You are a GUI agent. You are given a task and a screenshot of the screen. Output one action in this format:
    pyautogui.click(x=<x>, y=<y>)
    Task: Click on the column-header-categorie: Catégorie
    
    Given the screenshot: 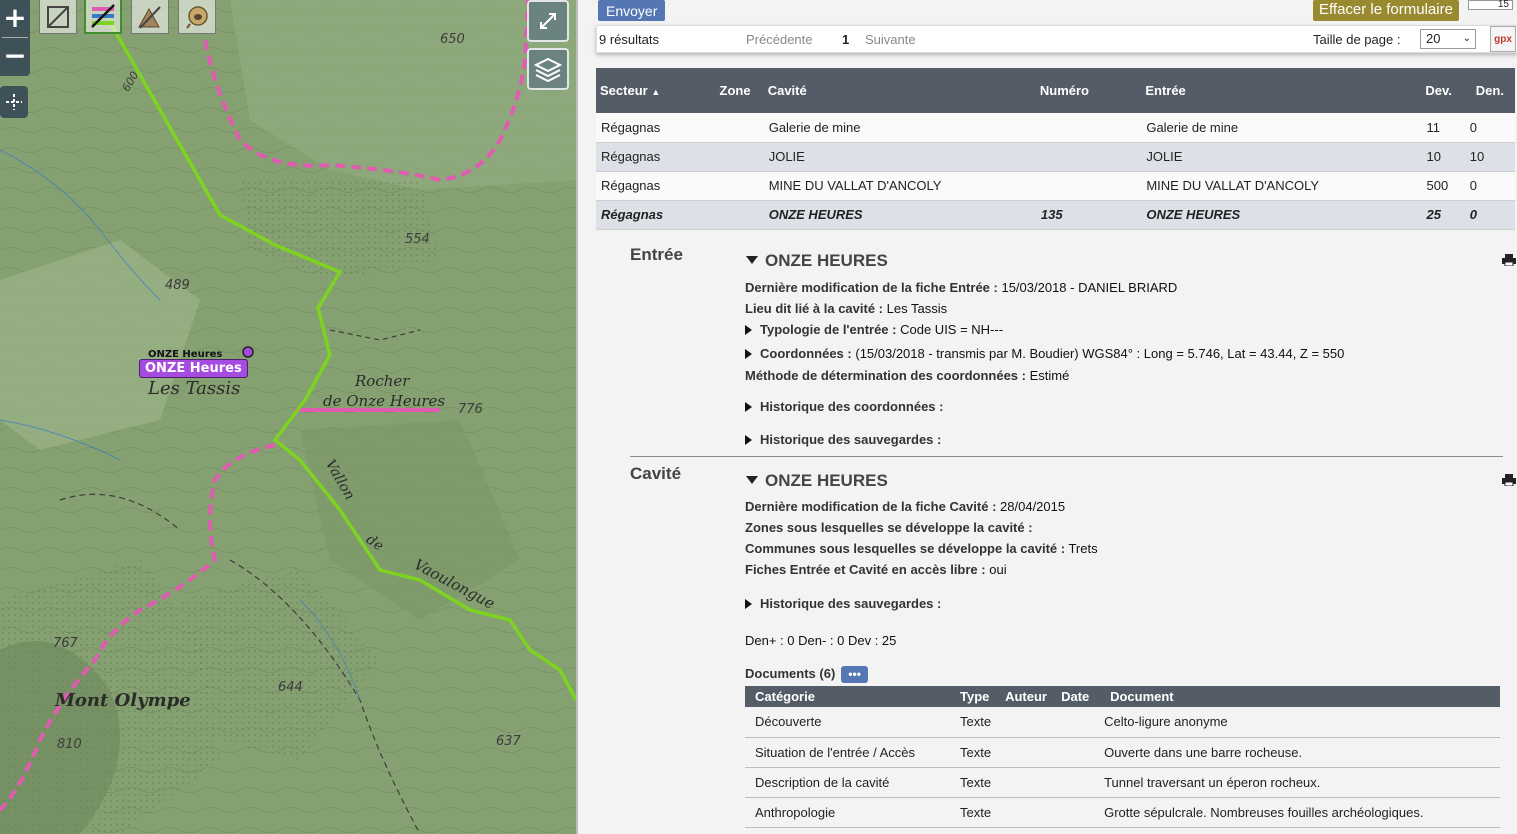 What is the action you would take?
    pyautogui.click(x=848, y=696)
    